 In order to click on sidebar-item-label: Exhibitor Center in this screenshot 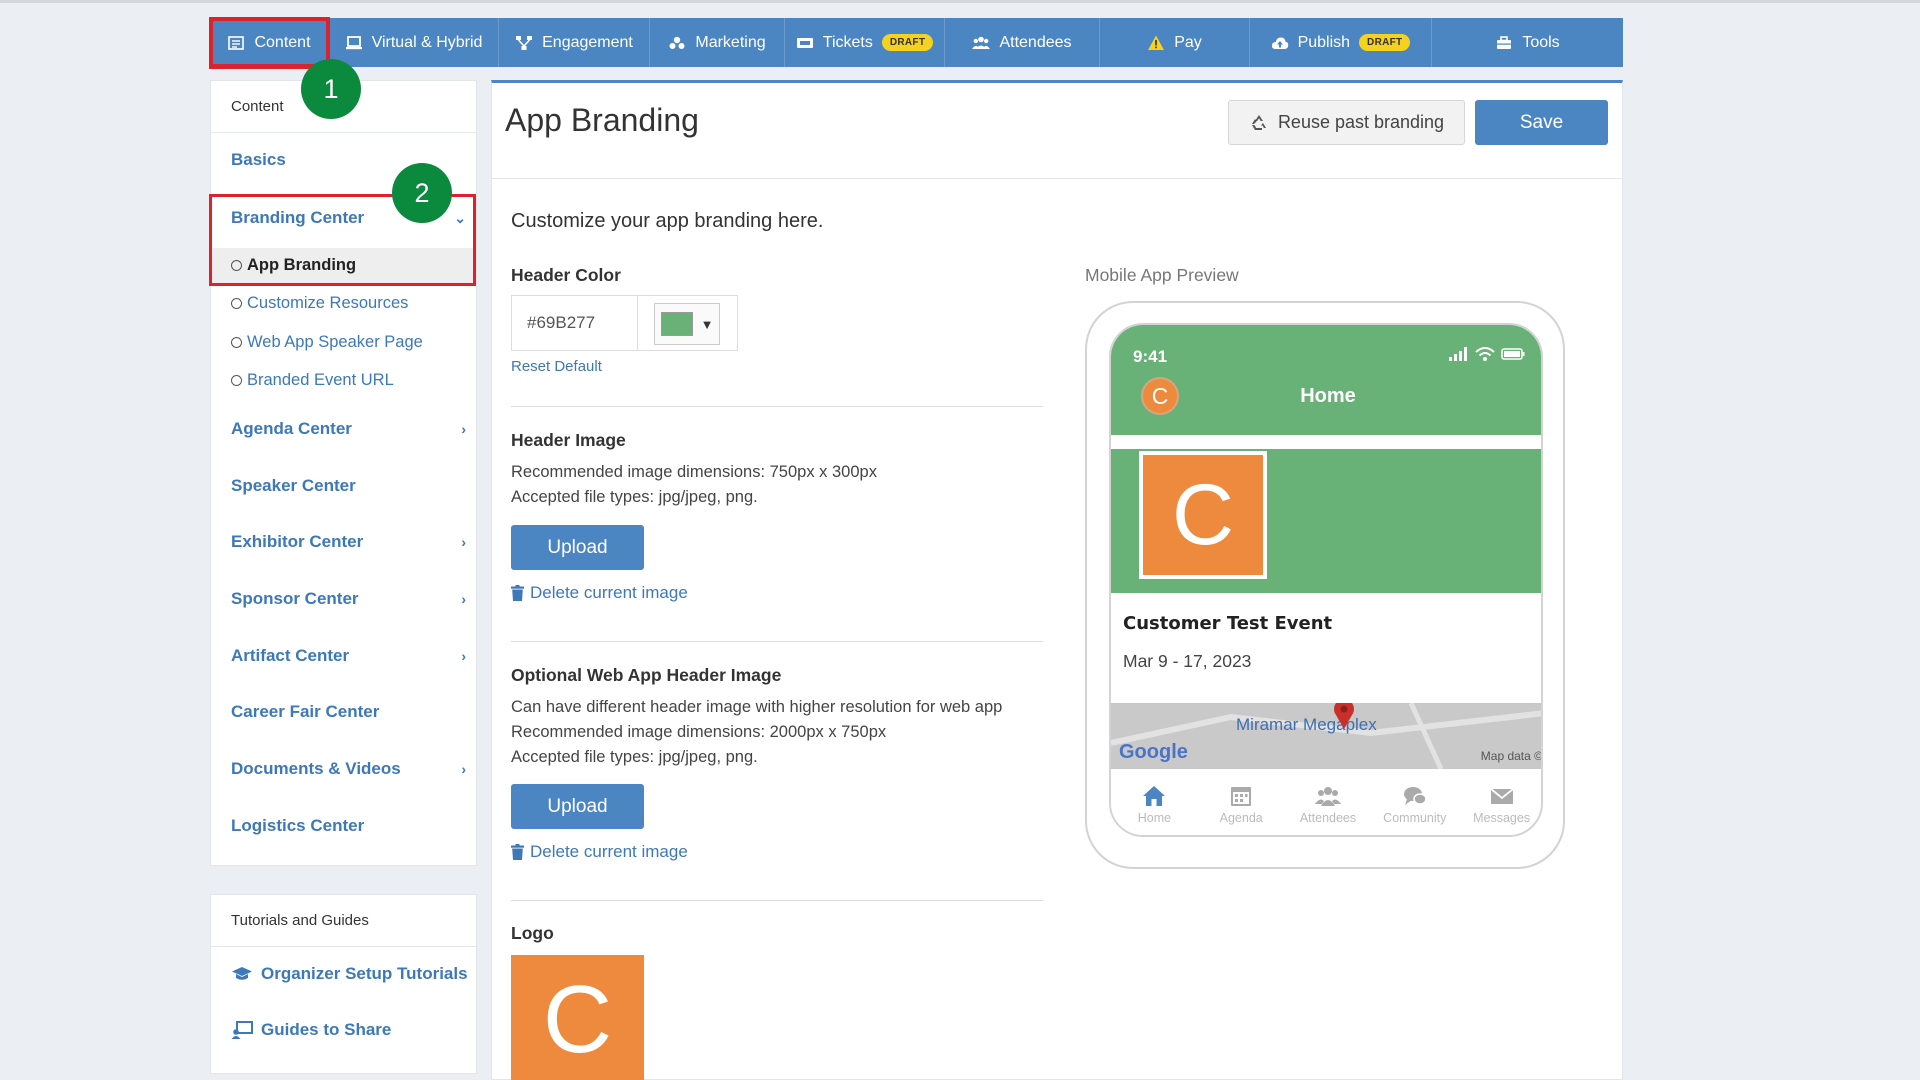, I will do `click(297, 541)`.